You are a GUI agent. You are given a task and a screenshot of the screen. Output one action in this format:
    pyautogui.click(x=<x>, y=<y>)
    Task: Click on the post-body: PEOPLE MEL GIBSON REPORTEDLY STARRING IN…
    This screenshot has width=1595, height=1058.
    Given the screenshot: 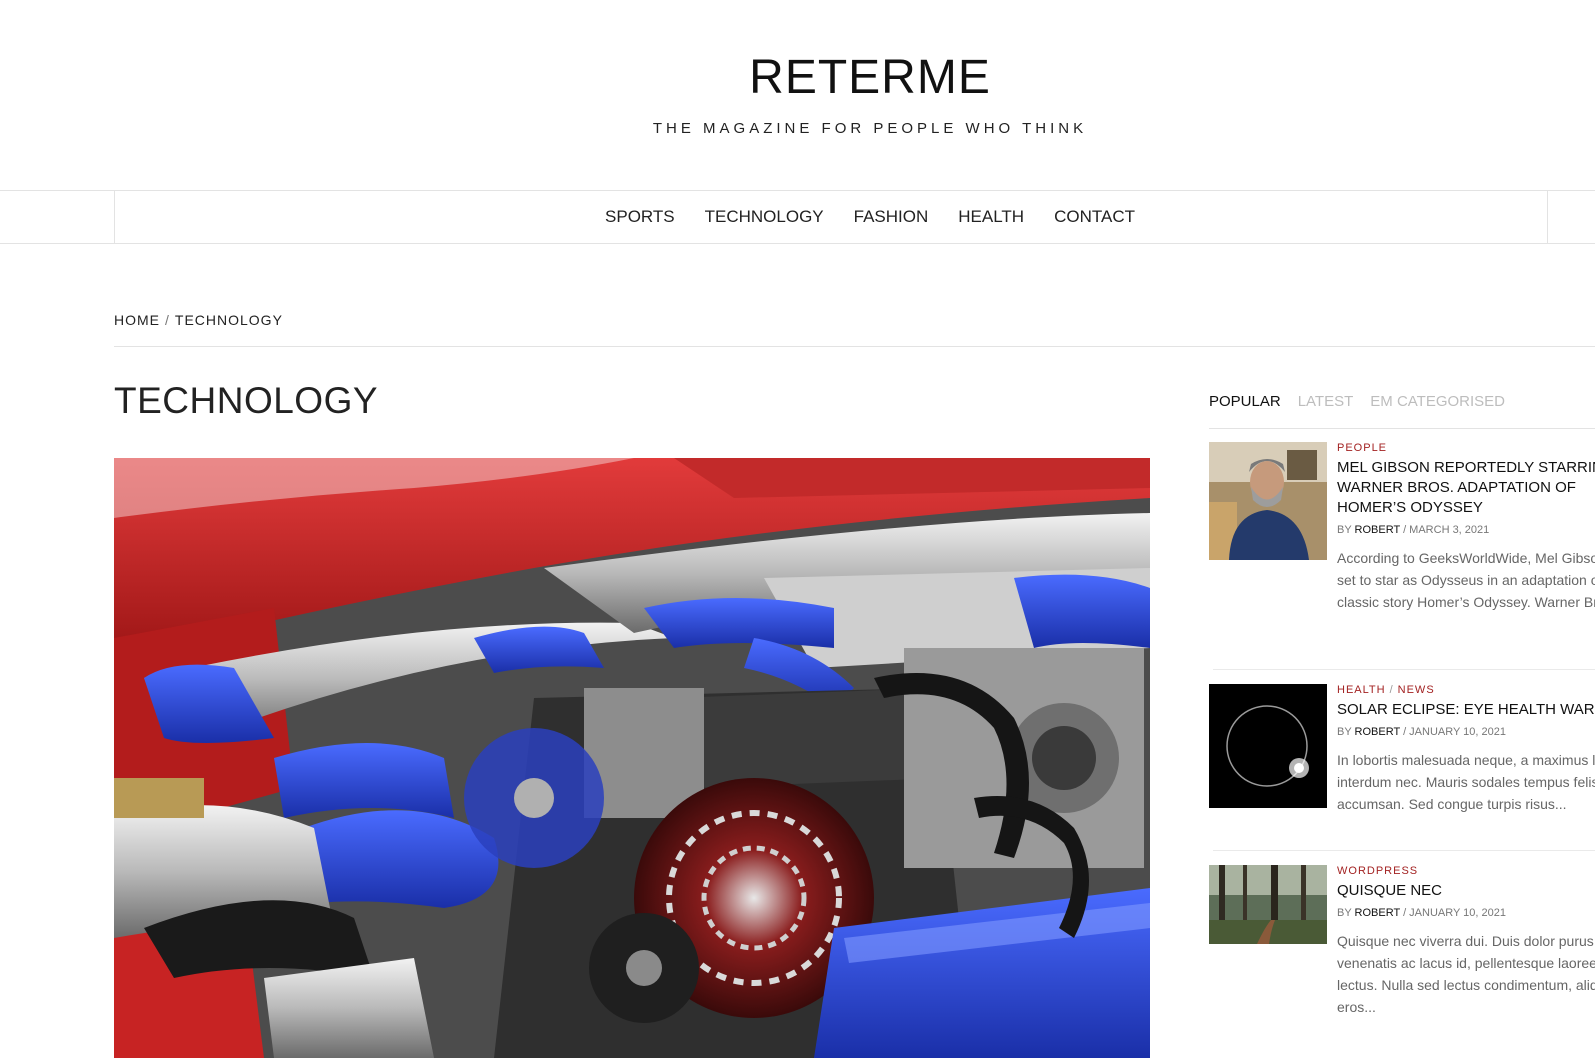 What is the action you would take?
    pyautogui.click(x=1466, y=527)
    